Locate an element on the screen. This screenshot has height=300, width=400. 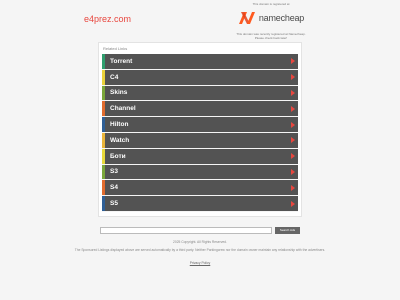
search-ads-button: Search Ads is located at coordinates (287, 230).